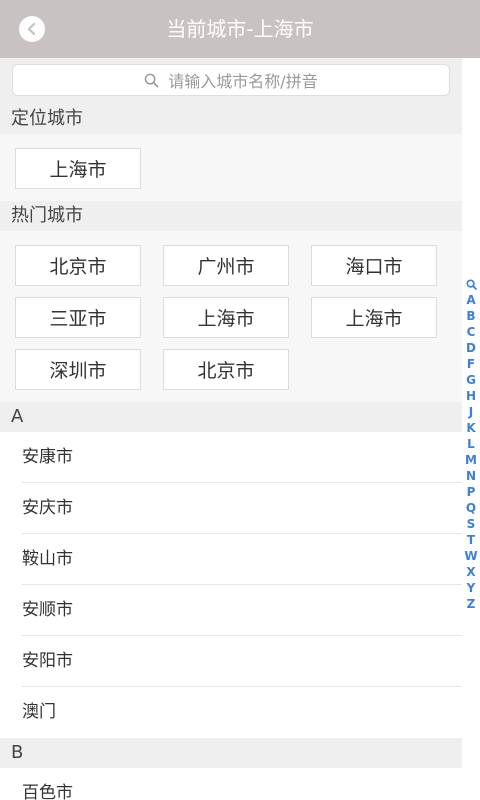 The height and width of the screenshot is (800, 480). Describe the element at coordinates (242, 661) in the screenshot. I see `list-item: 安阳市` at that location.